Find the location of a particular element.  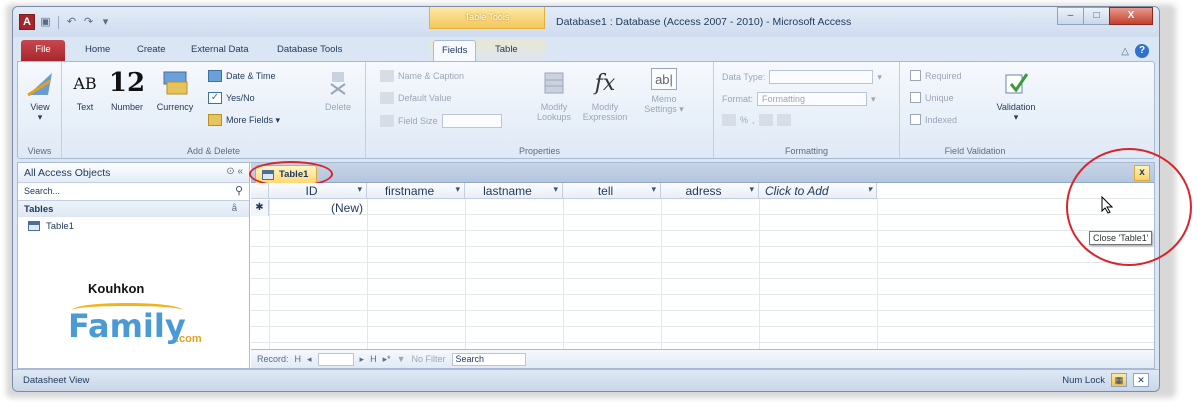

column-header-click-to-add: Click to Add ▾ is located at coordinates (818, 191).